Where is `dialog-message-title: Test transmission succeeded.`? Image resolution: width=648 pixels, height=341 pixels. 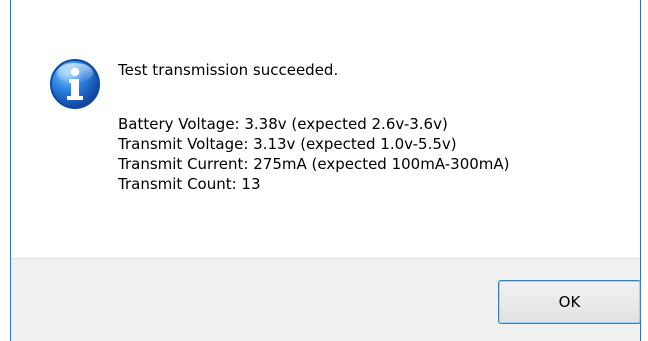 dialog-message-title: Test transmission succeeded. is located at coordinates (228, 70).